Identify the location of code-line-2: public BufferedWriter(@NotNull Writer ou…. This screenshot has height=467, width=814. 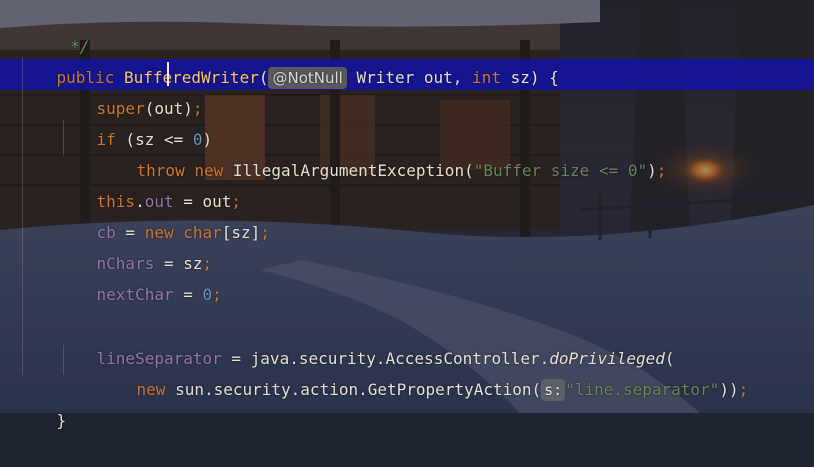
(288, 60).